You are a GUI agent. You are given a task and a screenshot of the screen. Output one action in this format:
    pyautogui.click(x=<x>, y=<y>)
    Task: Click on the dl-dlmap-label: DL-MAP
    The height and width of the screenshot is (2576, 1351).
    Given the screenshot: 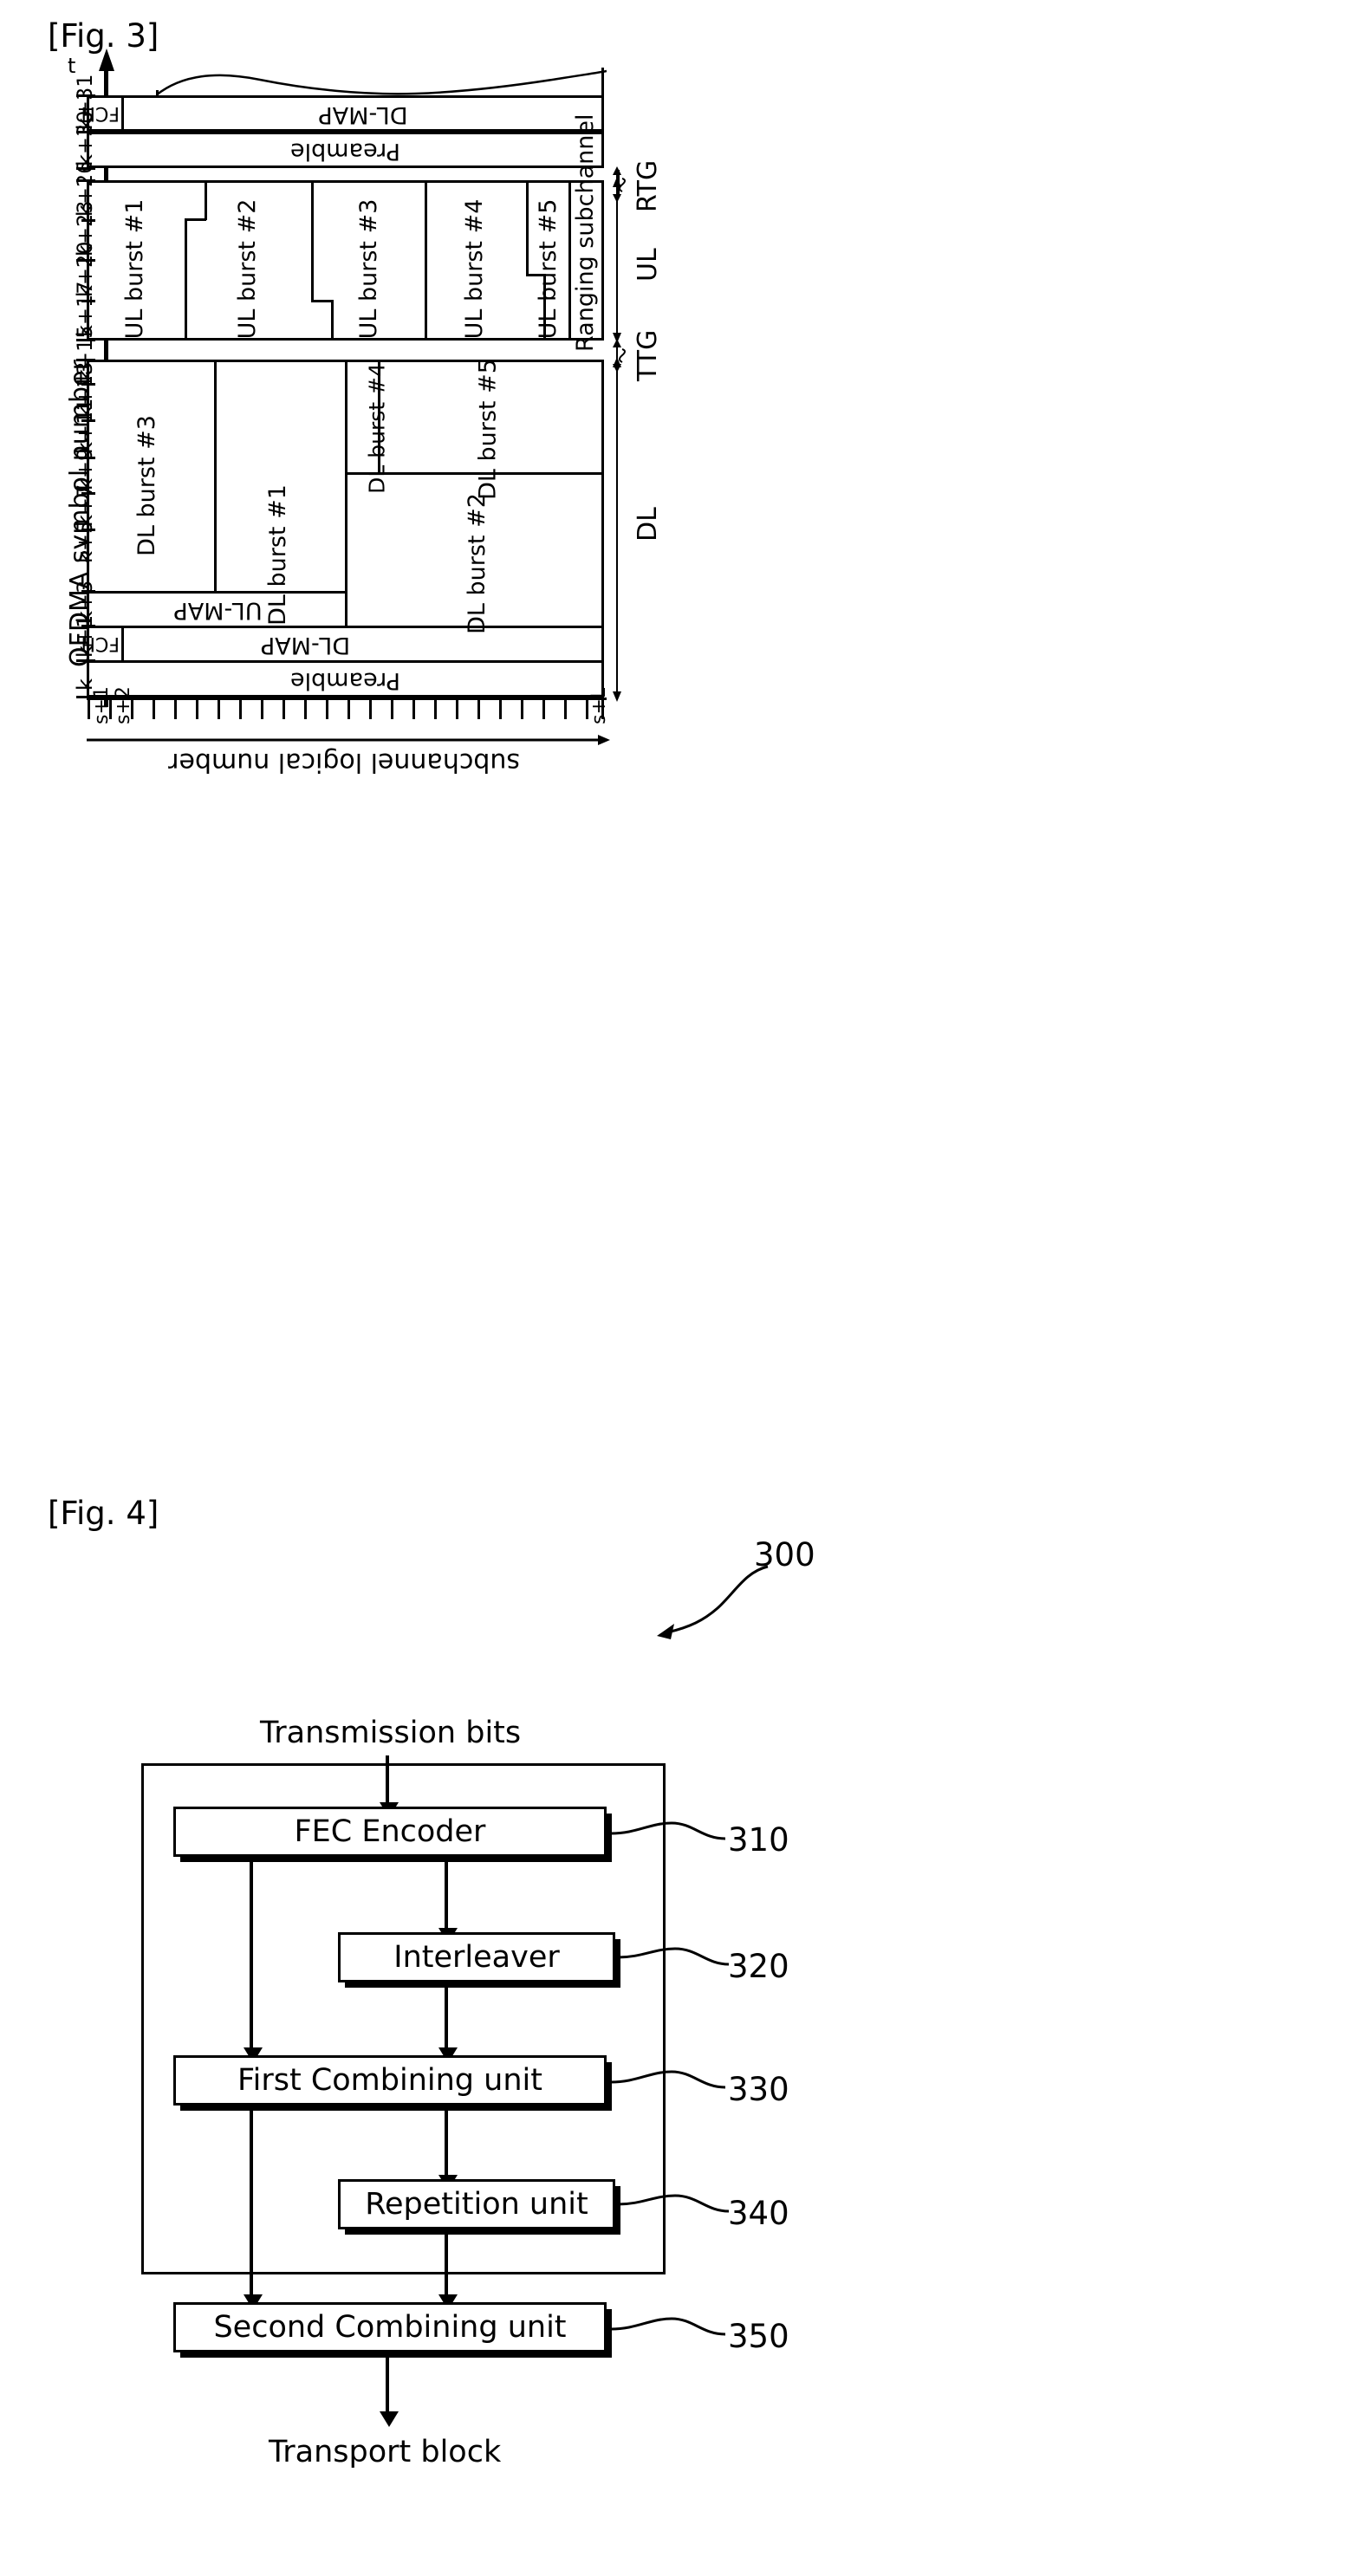 What is the action you would take?
    pyautogui.click(x=305, y=645)
    